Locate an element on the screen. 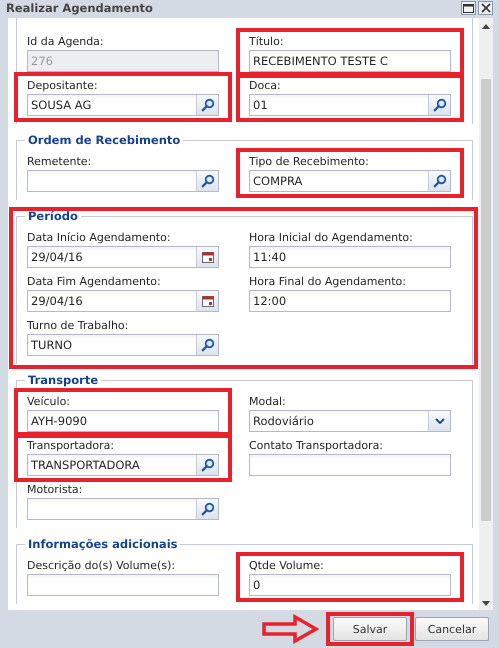 The width and height of the screenshot is (499, 648). section-title: Informações adicionais is located at coordinates (102, 544).